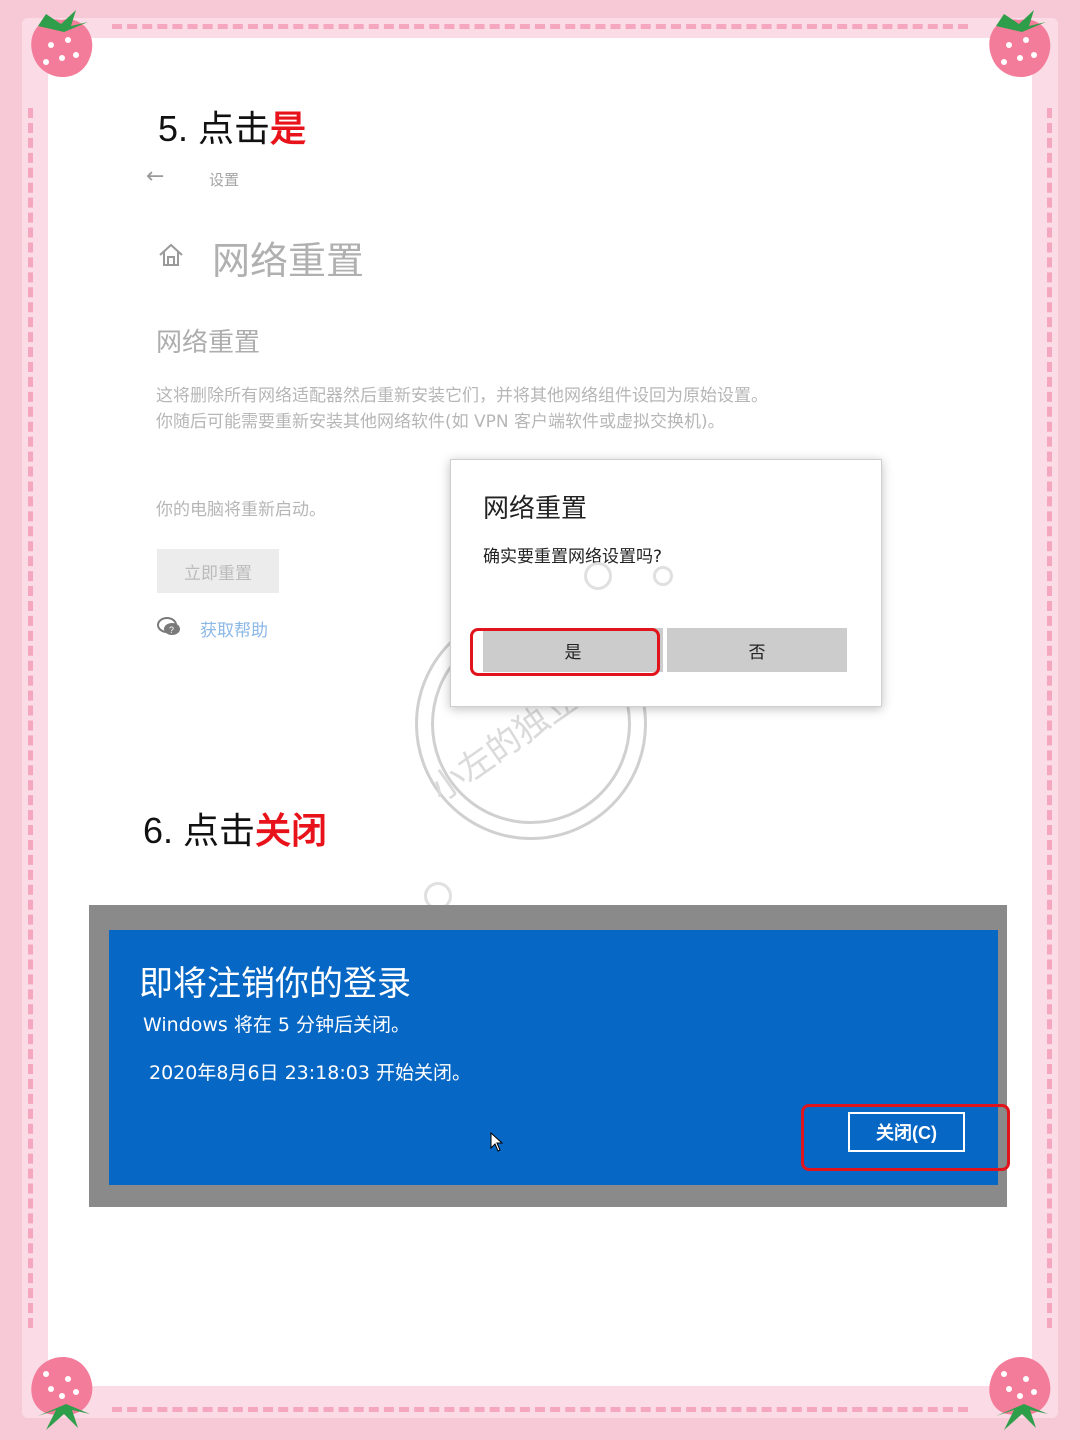 The image size is (1080, 1440). Describe the element at coordinates (573, 557) in the screenshot. I see `dialog-message: 确实要重置网络设置吗?` at that location.